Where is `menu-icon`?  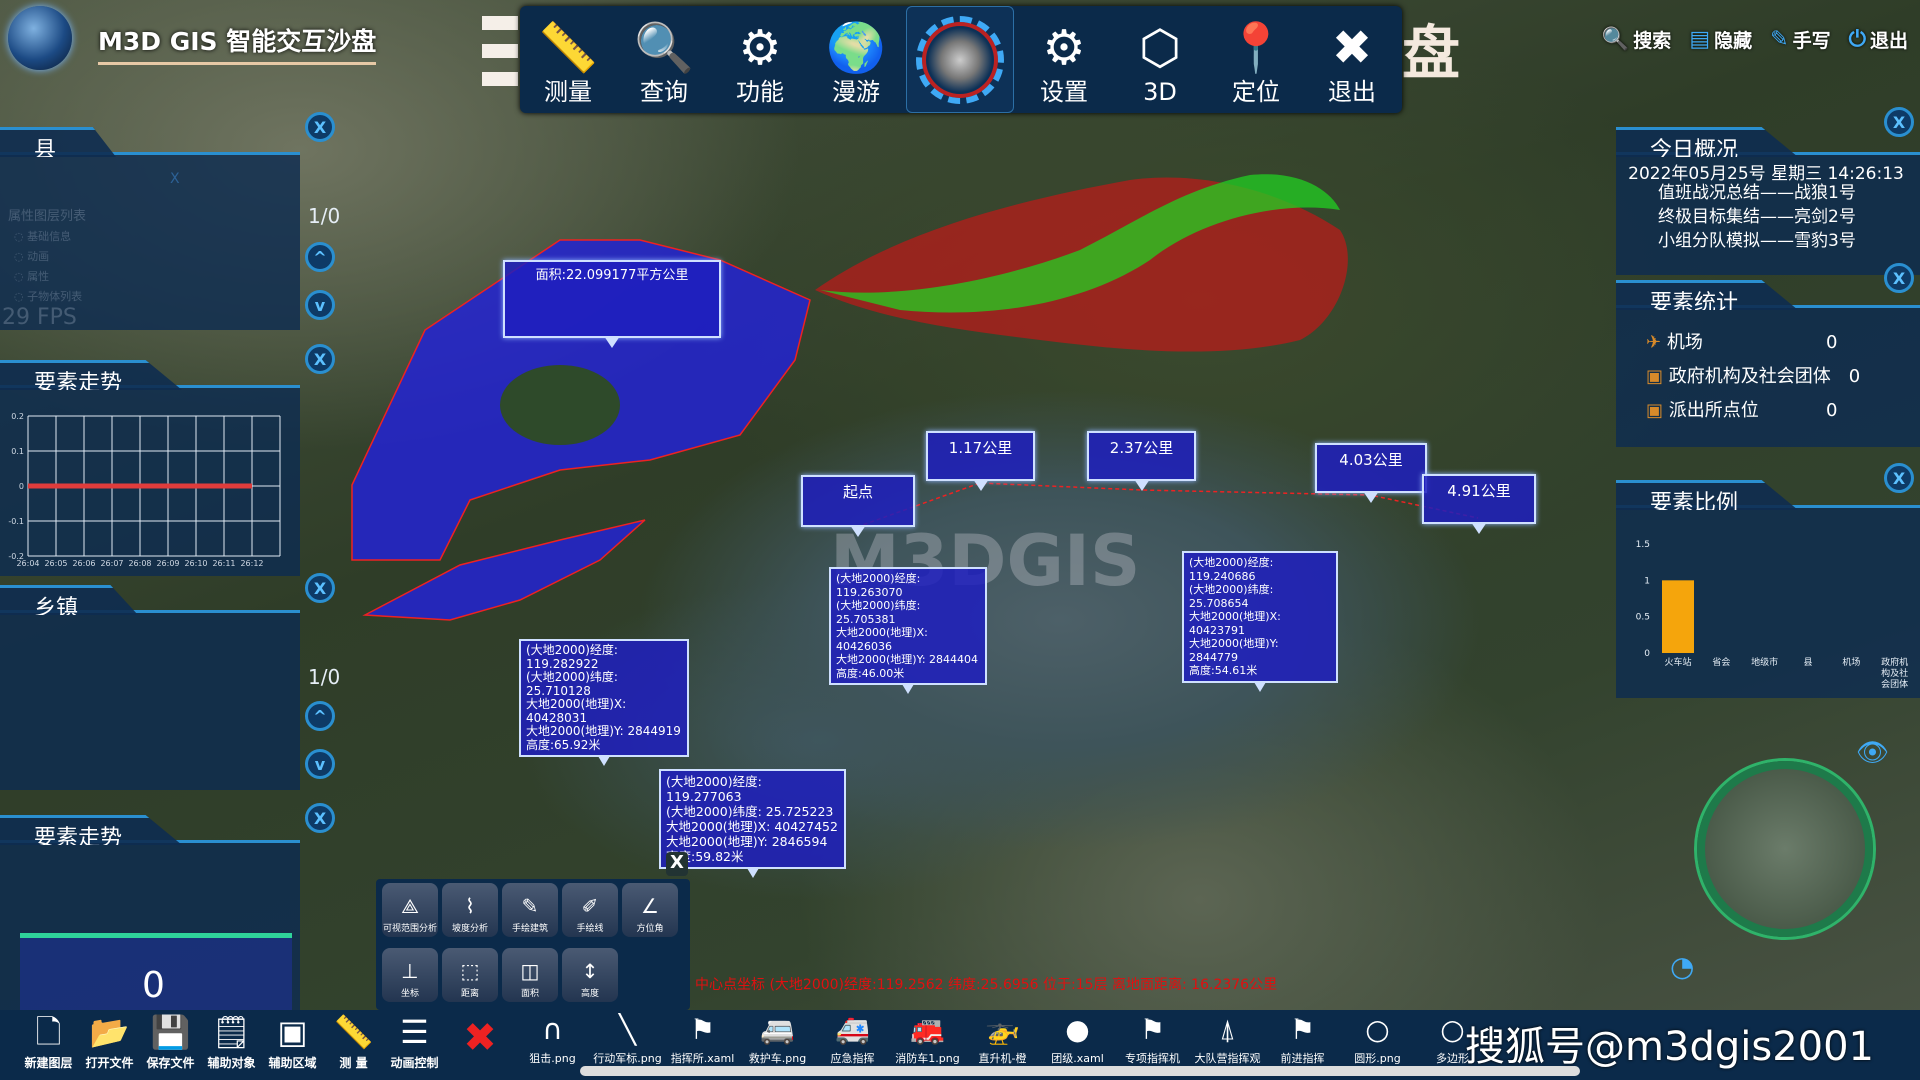 menu-icon is located at coordinates (500, 58).